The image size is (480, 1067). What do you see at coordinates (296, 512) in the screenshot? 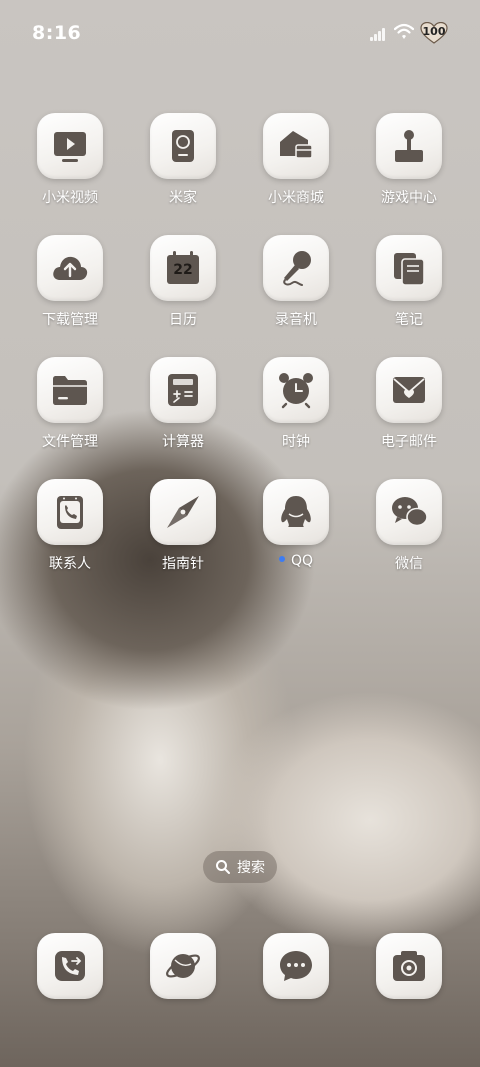
I see `qq-penguin-icon` at bounding box center [296, 512].